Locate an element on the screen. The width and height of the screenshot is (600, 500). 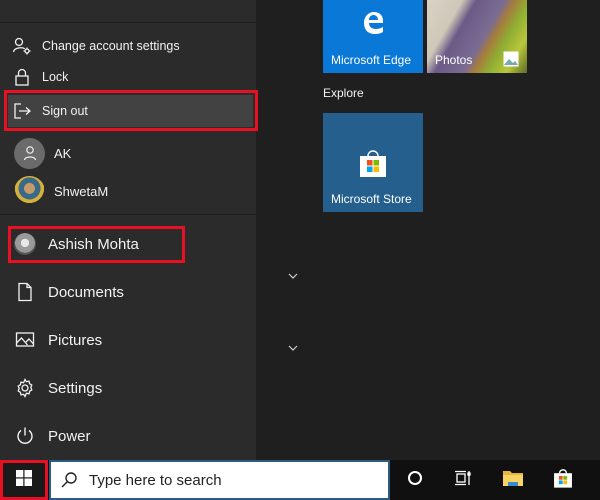
account-settings-icon is located at coordinates (22, 46).